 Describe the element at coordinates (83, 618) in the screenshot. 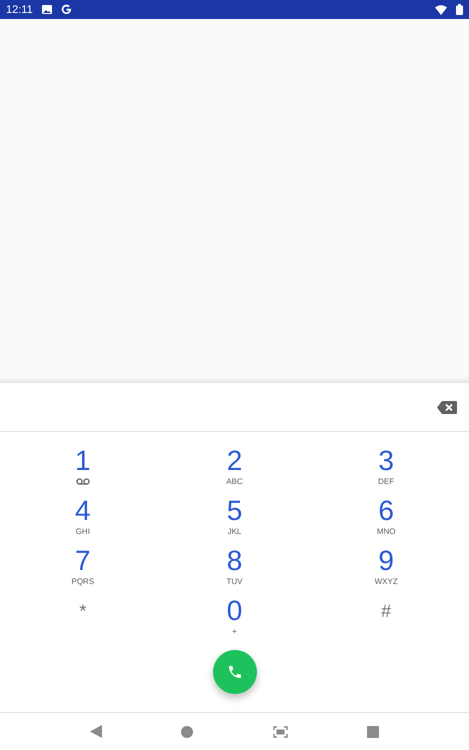

I see `dial-key: *` at that location.